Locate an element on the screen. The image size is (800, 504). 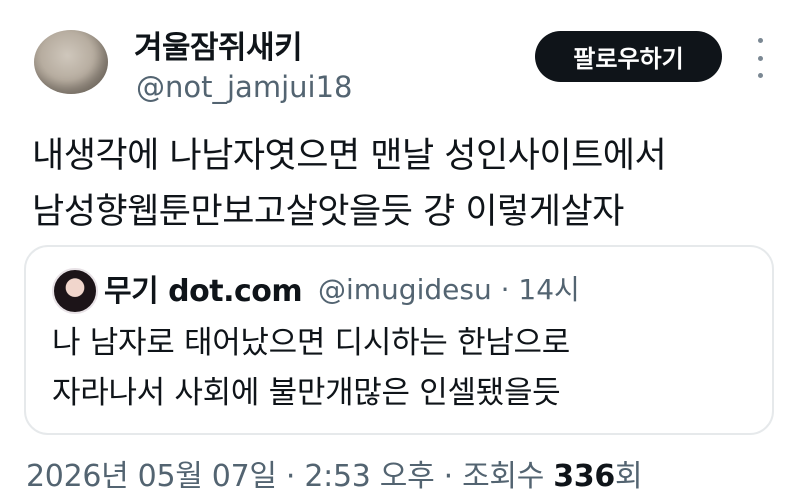
quoted-author-name: 무기 dot.com is located at coordinates (203, 291).